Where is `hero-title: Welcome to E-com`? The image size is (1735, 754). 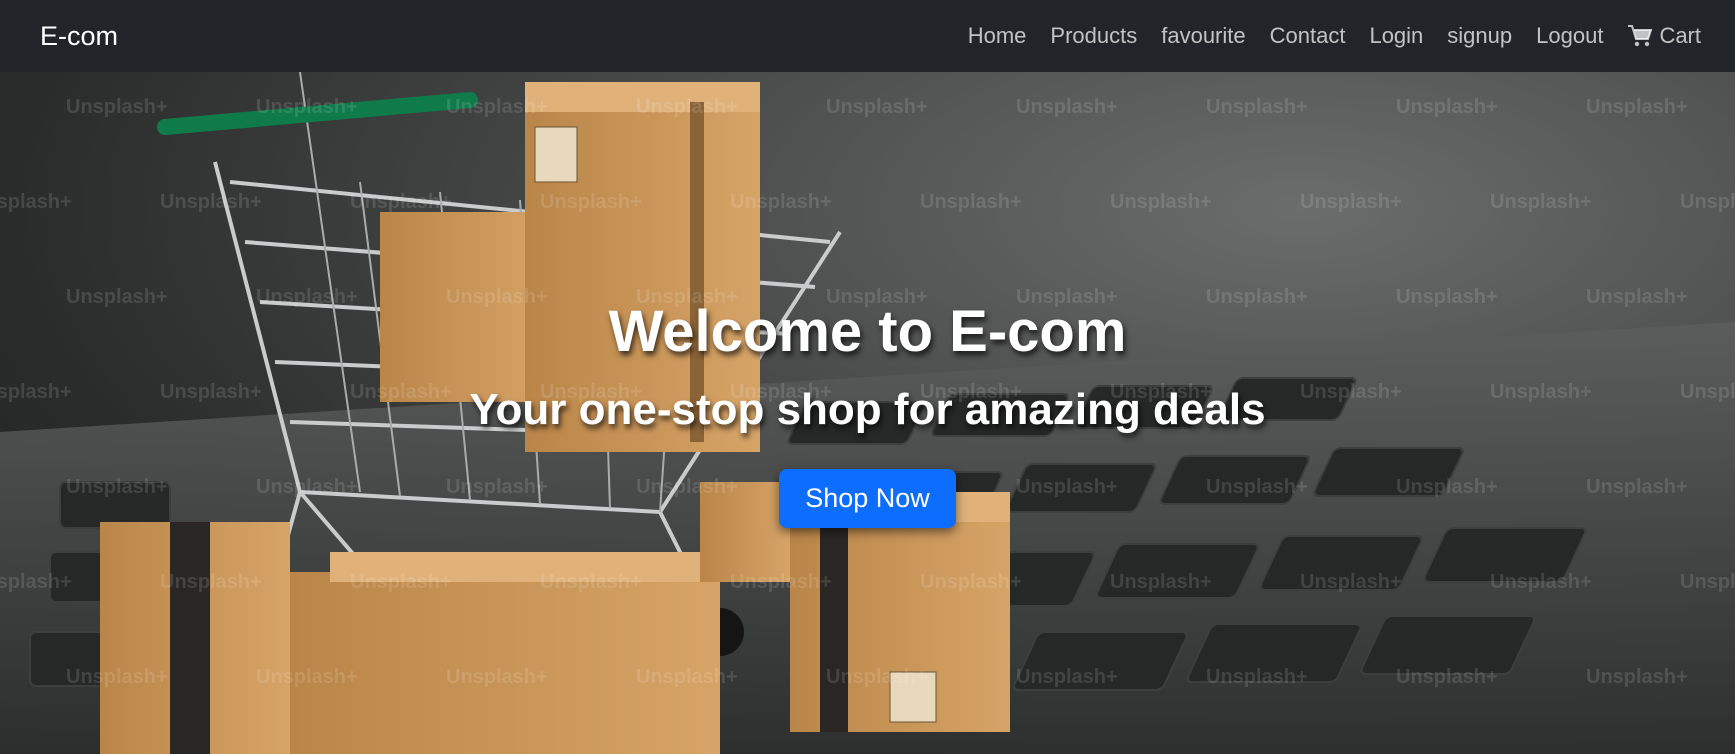 hero-title: Welcome to E-com is located at coordinates (867, 331).